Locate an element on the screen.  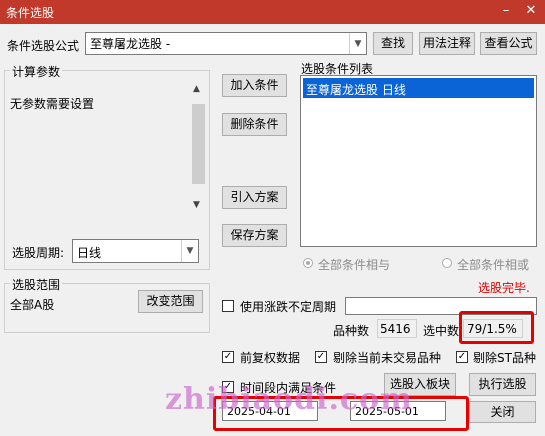
change-range-button: 改变范围 is located at coordinates (170, 301).